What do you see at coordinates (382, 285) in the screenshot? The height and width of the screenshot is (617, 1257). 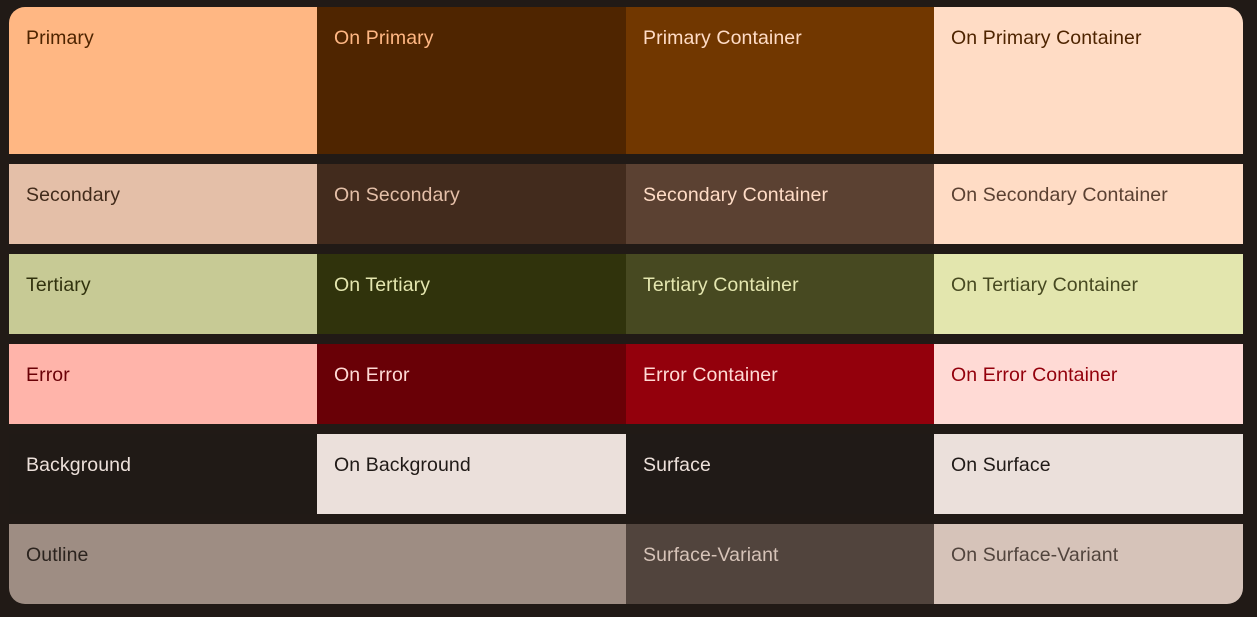 I see `swatch-label: On Tertiary` at bounding box center [382, 285].